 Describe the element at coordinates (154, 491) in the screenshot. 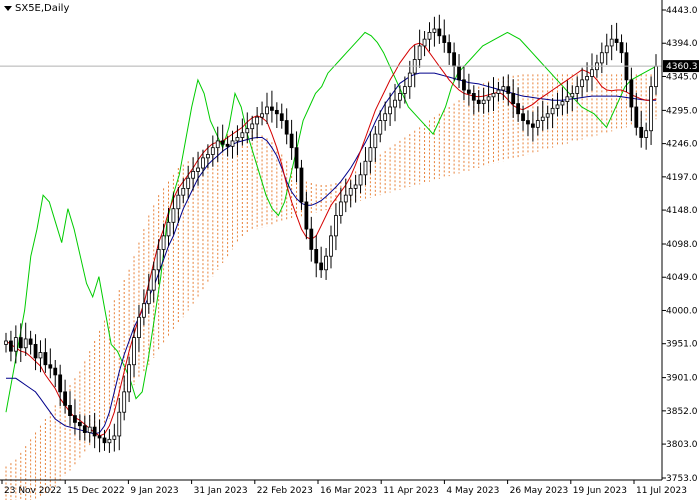

I see `x-tick-label: 9 Jan 2023` at that location.